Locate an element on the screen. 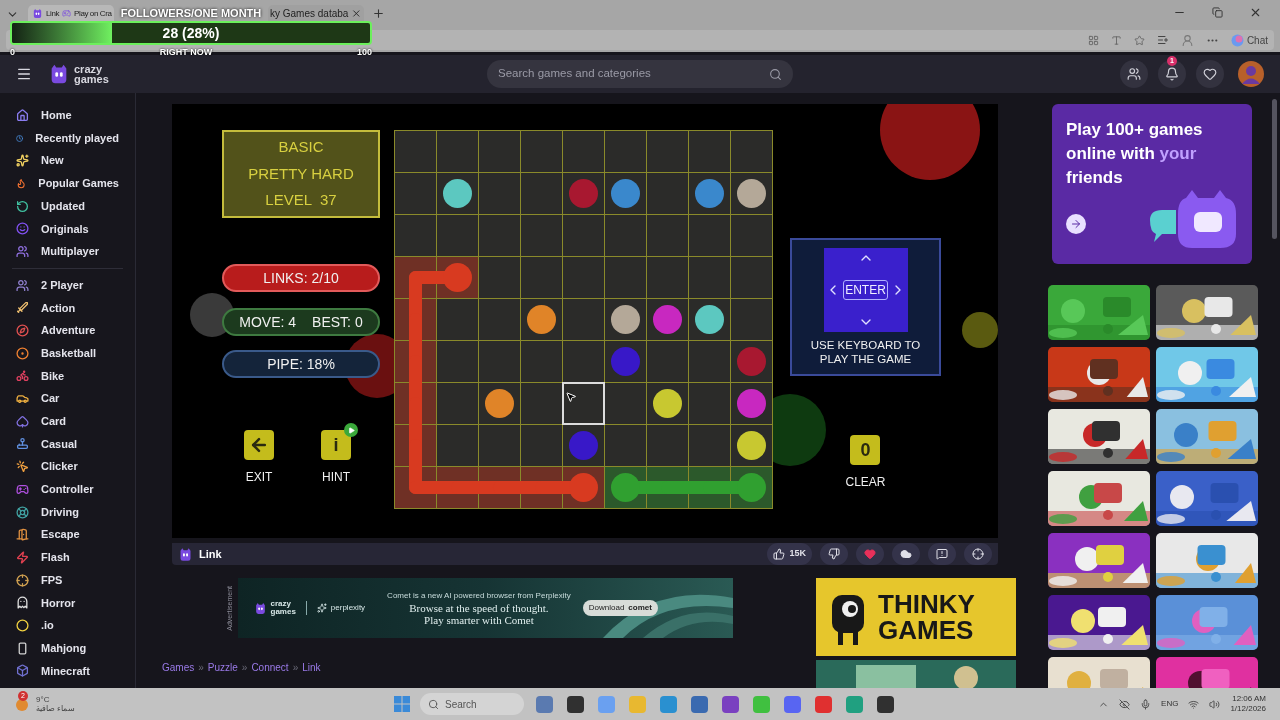 Image resolution: width=1280 pixels, height=720 pixels. sidebar-item: .io is located at coordinates (67, 625).